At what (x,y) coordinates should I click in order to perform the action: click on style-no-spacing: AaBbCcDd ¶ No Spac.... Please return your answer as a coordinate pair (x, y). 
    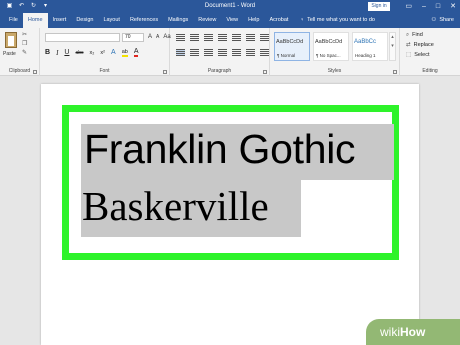
    Looking at the image, I should click on (331, 46).